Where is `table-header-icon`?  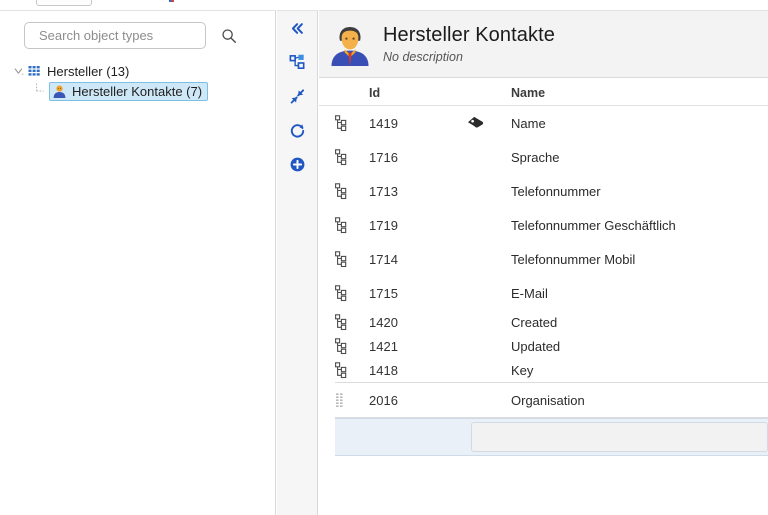 table-header-icon is located at coordinates (352, 102).